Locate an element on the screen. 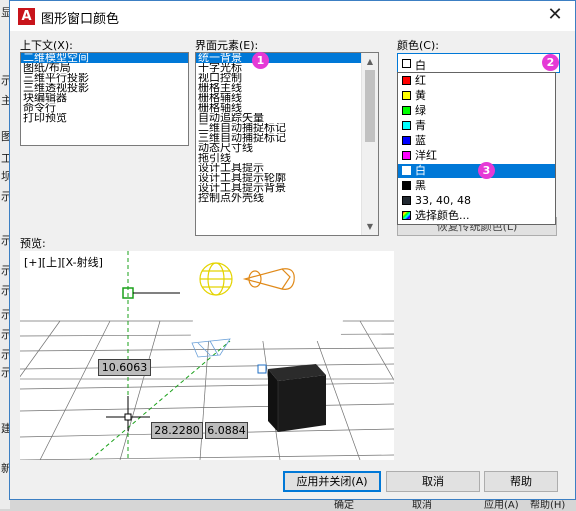 Image resolution: width=576 pixels, height=511 pixels. context-item: 块编辑器 is located at coordinates (104, 98).